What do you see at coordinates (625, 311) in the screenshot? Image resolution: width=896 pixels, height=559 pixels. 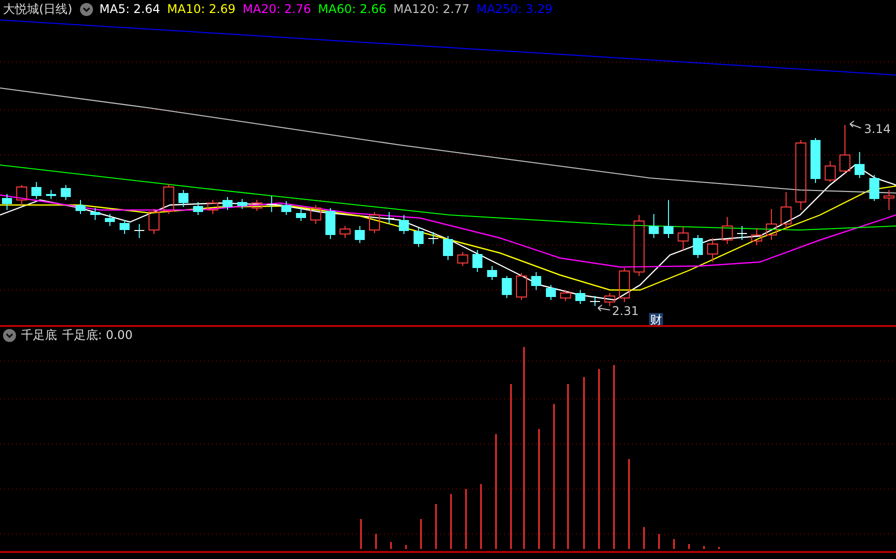 I see `low-price-label: 2.31` at bounding box center [625, 311].